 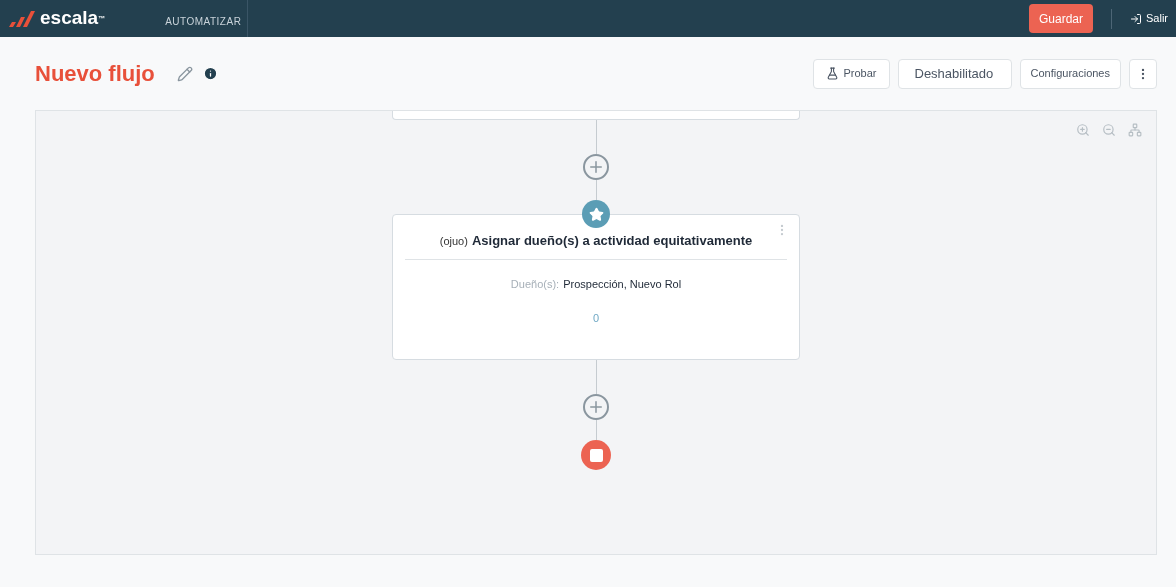 What do you see at coordinates (1149, 18) in the screenshot?
I see `exit-link: Salir` at bounding box center [1149, 18].